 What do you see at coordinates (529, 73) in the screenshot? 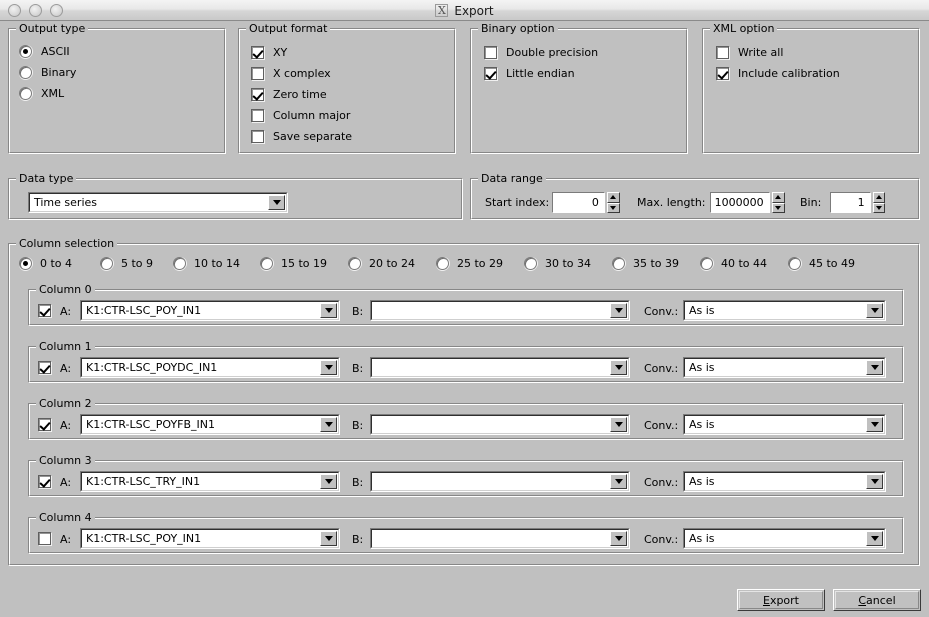
I see `checkbox-binary-little-endian: Little endian` at bounding box center [529, 73].